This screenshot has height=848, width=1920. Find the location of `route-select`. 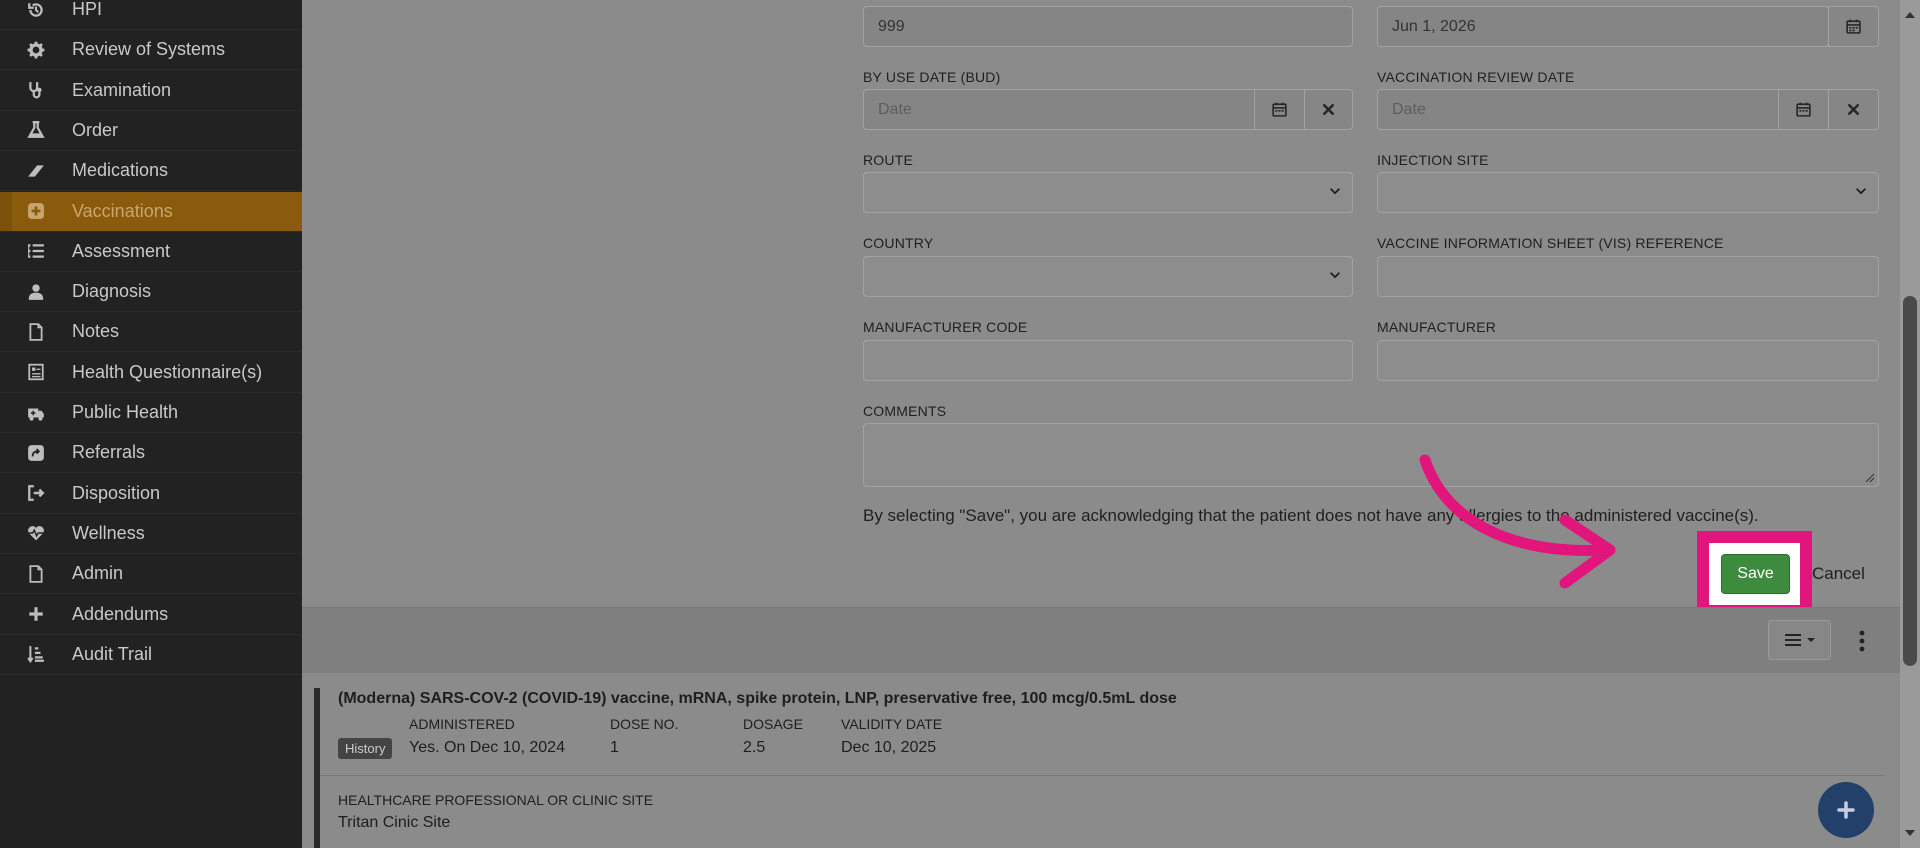

route-select is located at coordinates (1108, 192).